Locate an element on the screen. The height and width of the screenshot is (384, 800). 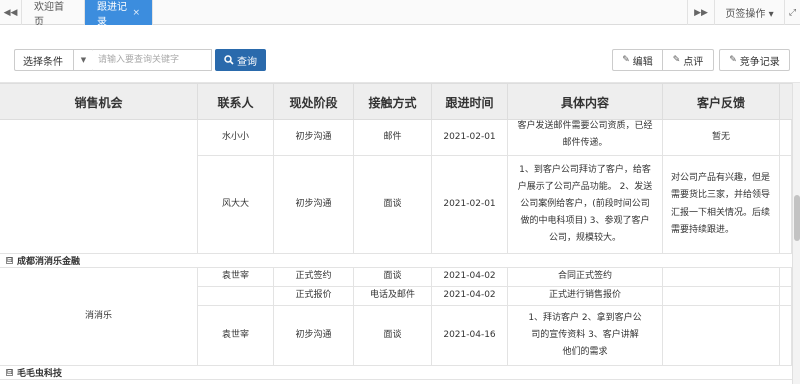
tab-prev-button: ◀◀ is located at coordinates (11, 12).